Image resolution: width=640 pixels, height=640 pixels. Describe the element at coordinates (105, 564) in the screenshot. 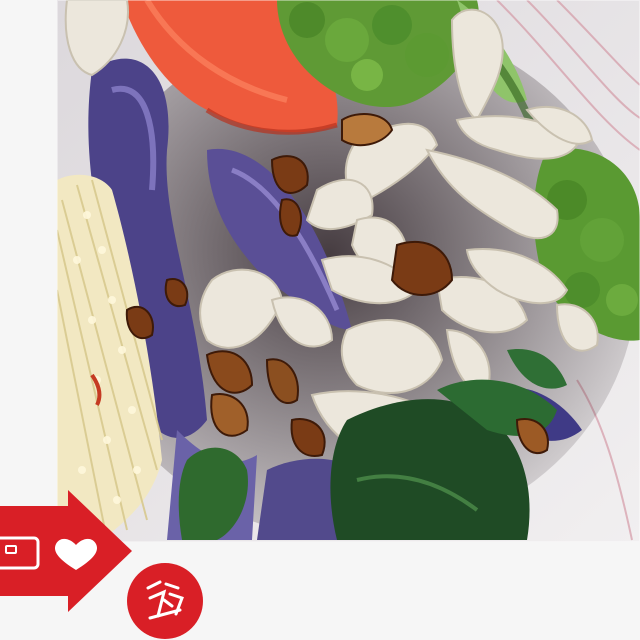

I see `sticker-decoration` at that location.